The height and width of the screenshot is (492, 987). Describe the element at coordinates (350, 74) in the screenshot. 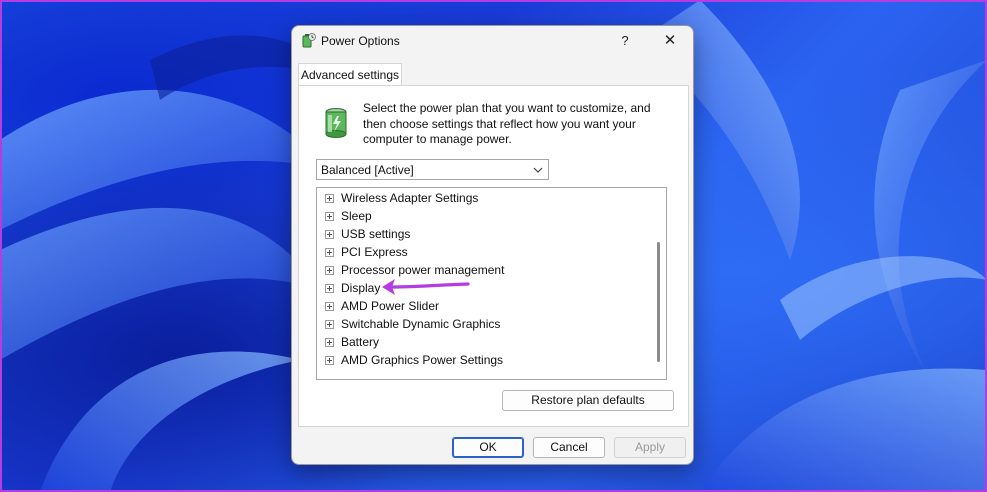

I see `tab-advanced-settings: Advanced settings` at that location.